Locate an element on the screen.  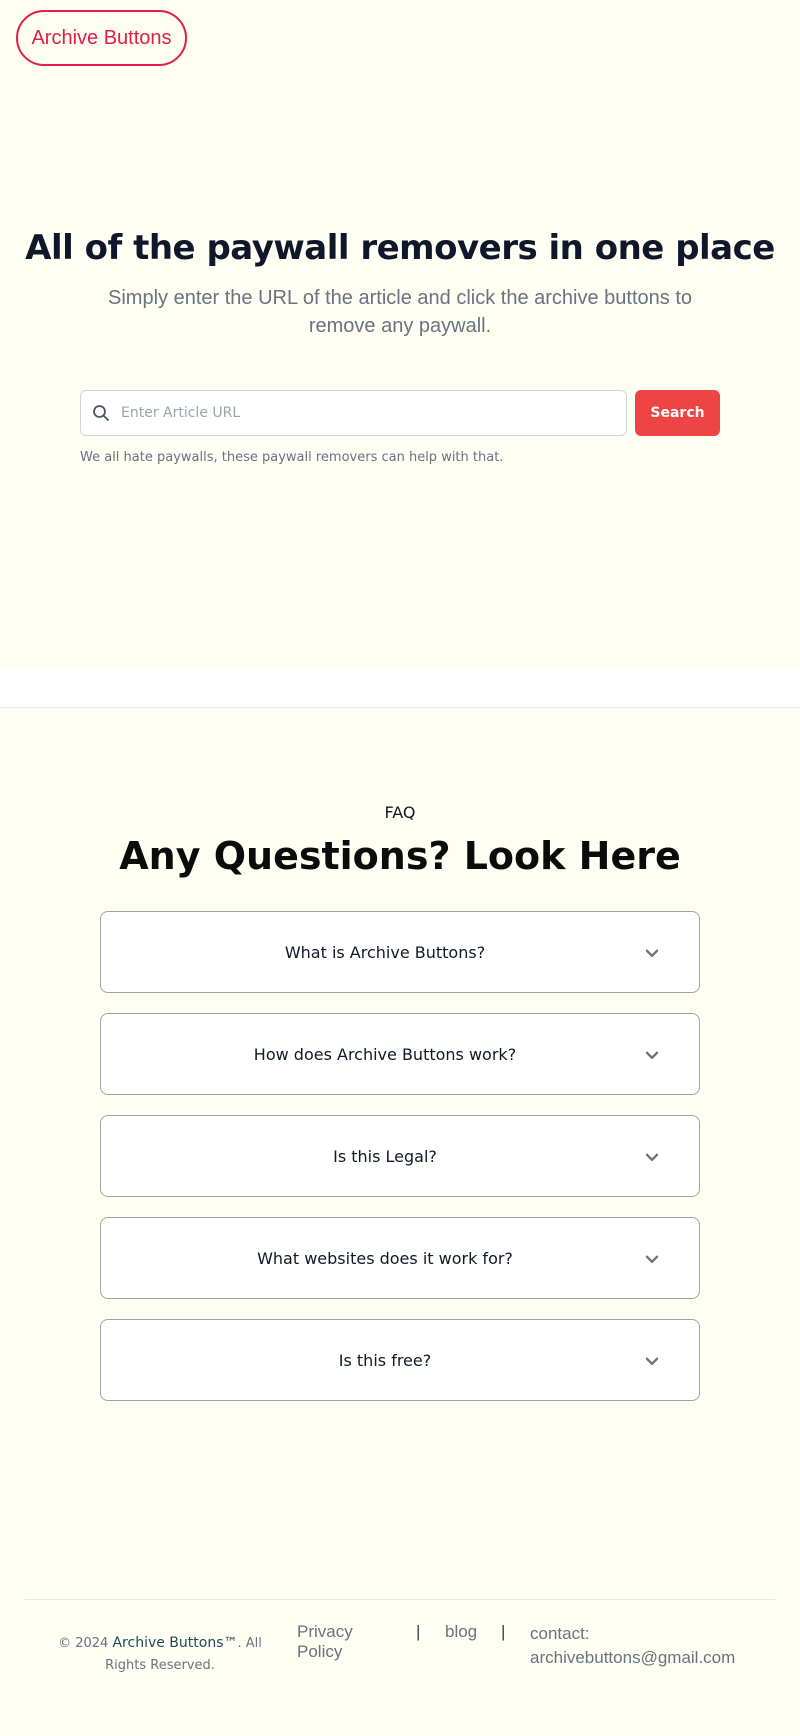
search-icon is located at coordinates (101, 413).